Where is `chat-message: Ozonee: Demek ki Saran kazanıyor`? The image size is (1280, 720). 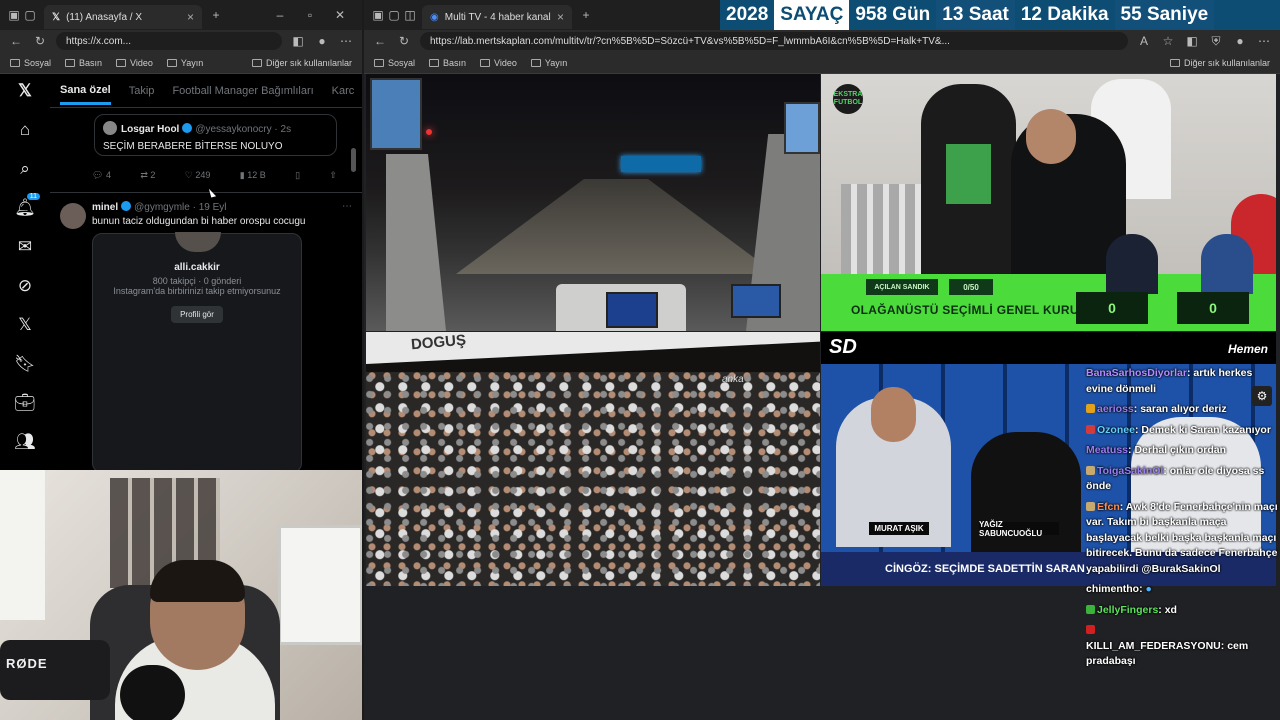 chat-message: Ozonee: Demek ki Saran kazanıyor is located at coordinates (1183, 431).